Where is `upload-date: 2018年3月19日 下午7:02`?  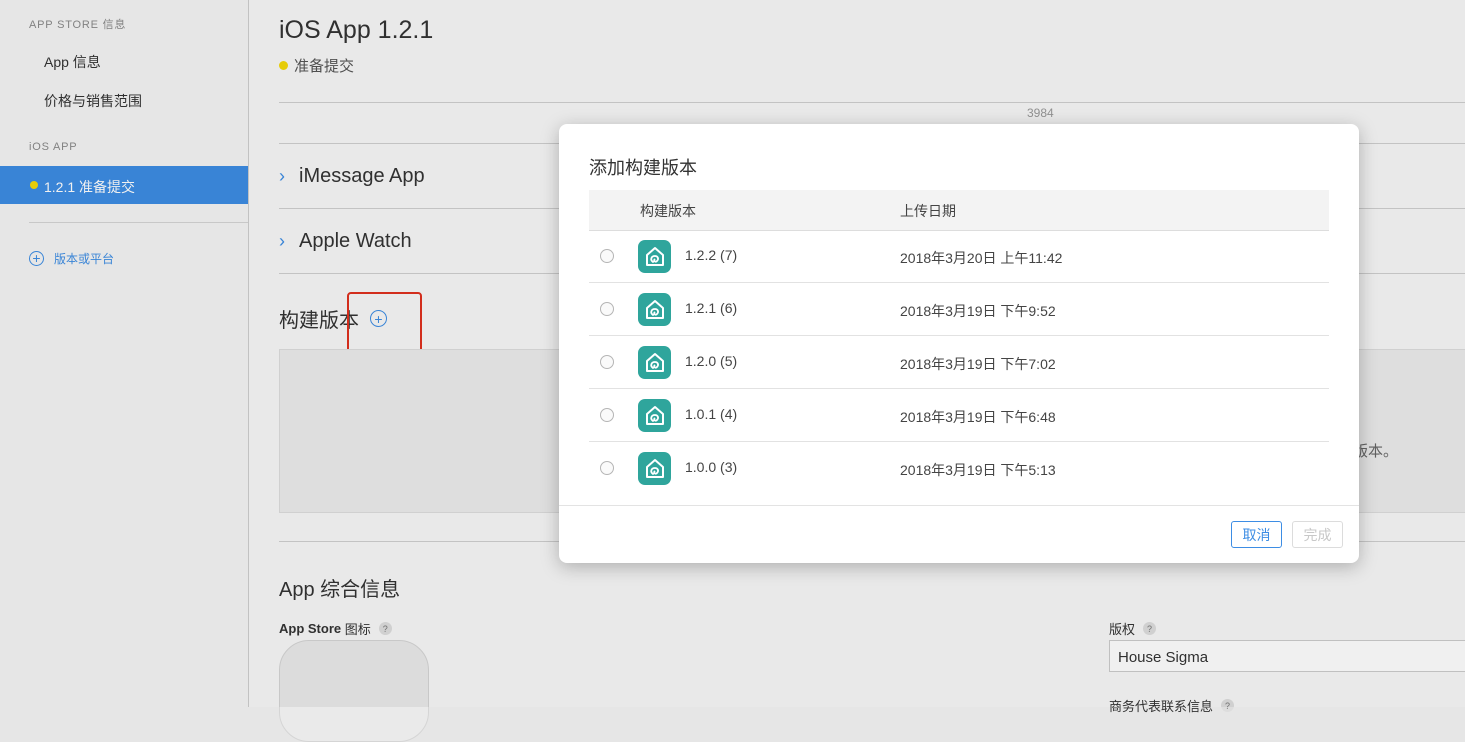 upload-date: 2018年3月19日 下午7:02 is located at coordinates (978, 364).